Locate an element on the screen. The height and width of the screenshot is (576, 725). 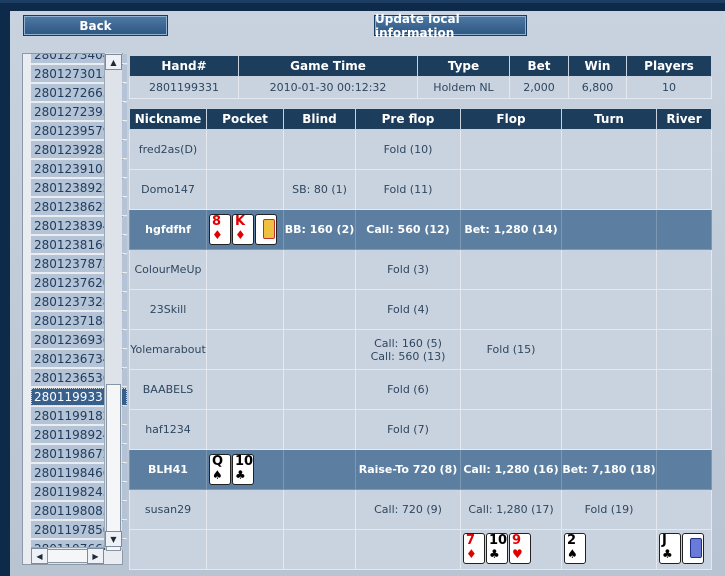
playing-card: J ♣ is located at coordinates (670, 548).